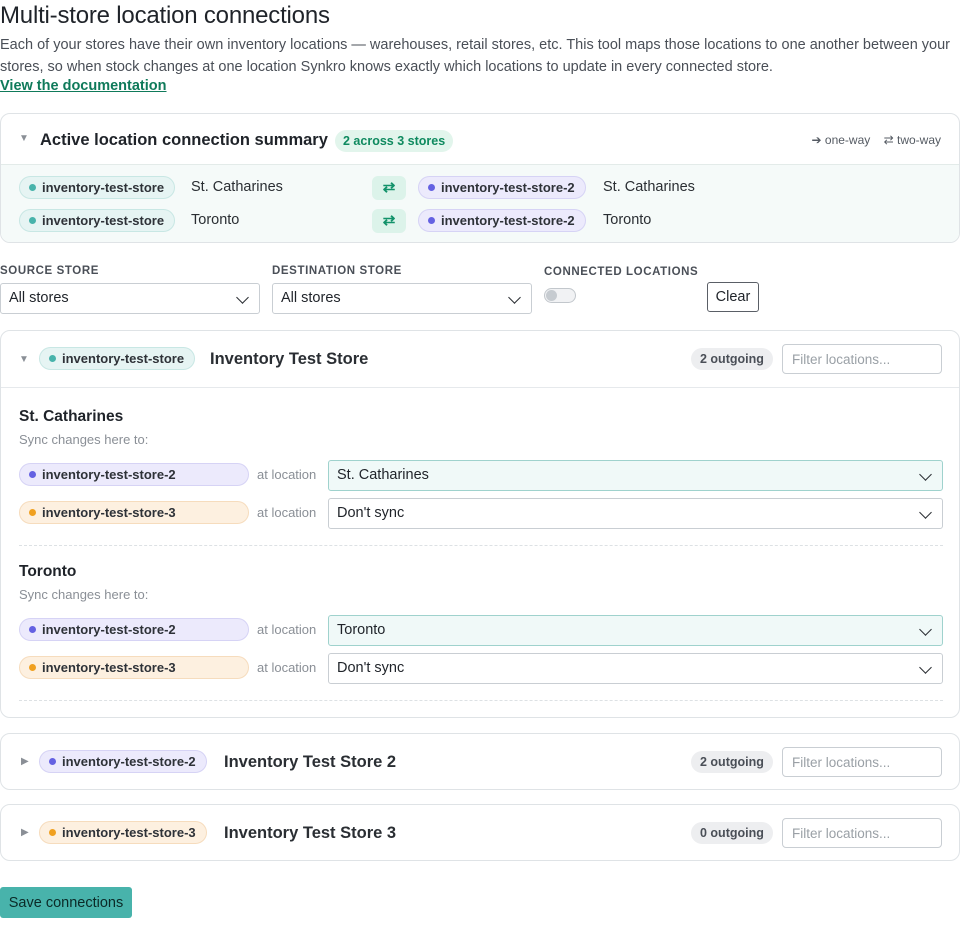 Image resolution: width=960 pixels, height=930 pixels. I want to click on destination-store-label: DESTINATION STORE, so click(337, 271).